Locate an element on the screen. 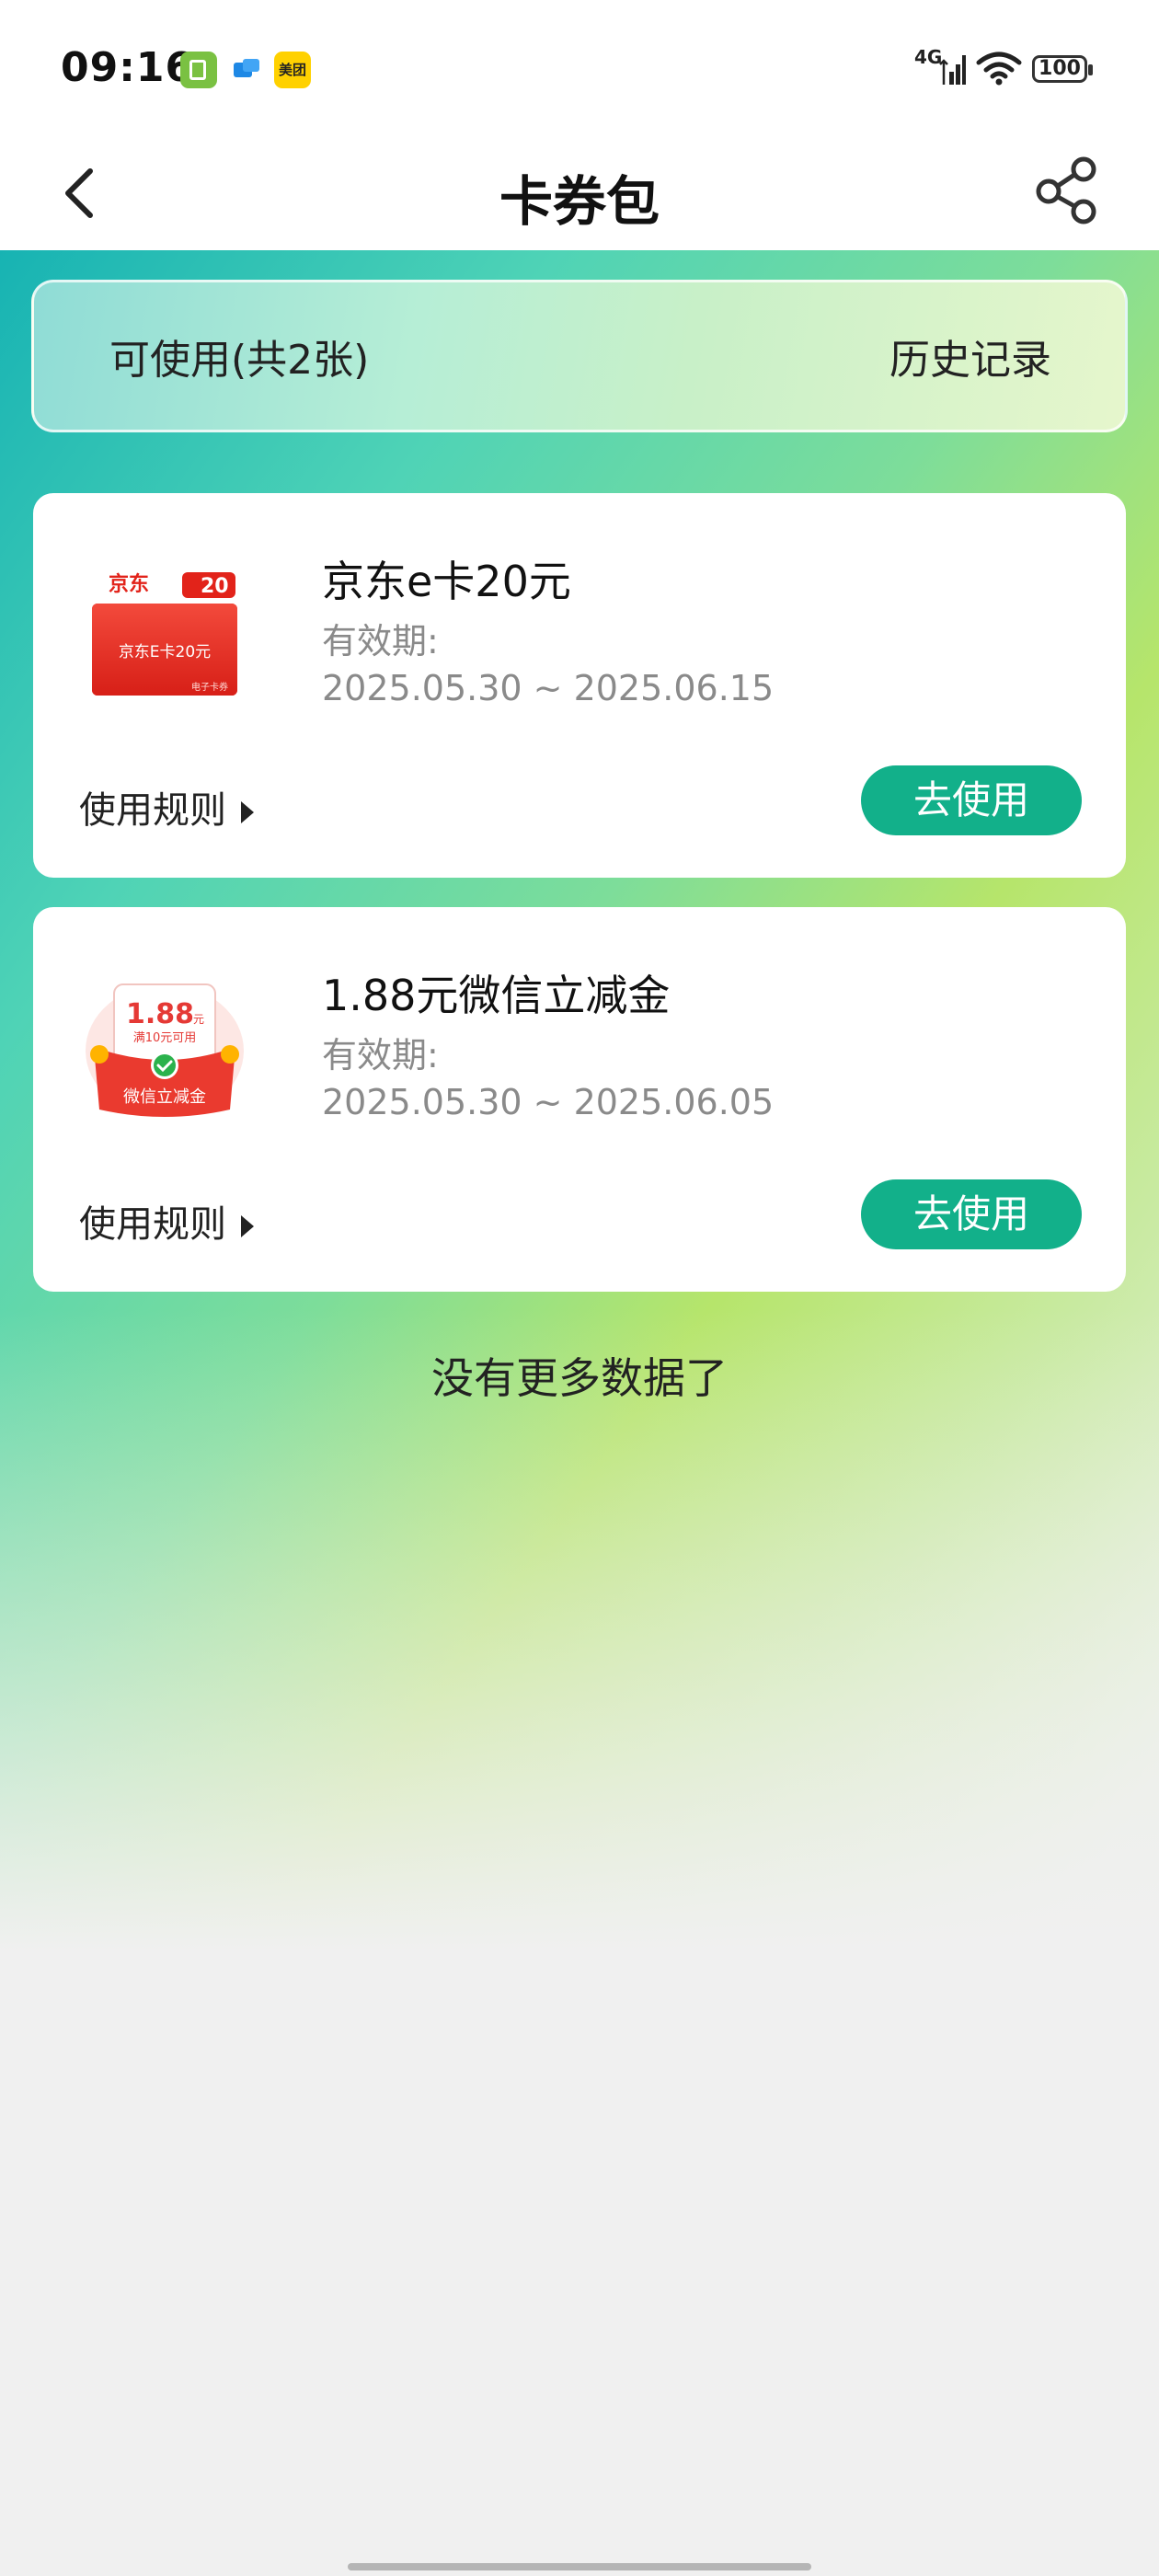  battery-indicator: 100 is located at coordinates (1062, 69).